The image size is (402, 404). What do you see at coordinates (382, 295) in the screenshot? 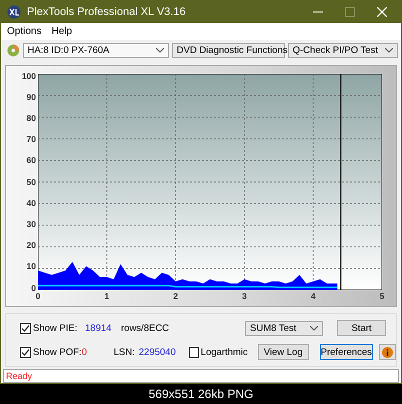
I see `x-tick-label: 5` at bounding box center [382, 295].